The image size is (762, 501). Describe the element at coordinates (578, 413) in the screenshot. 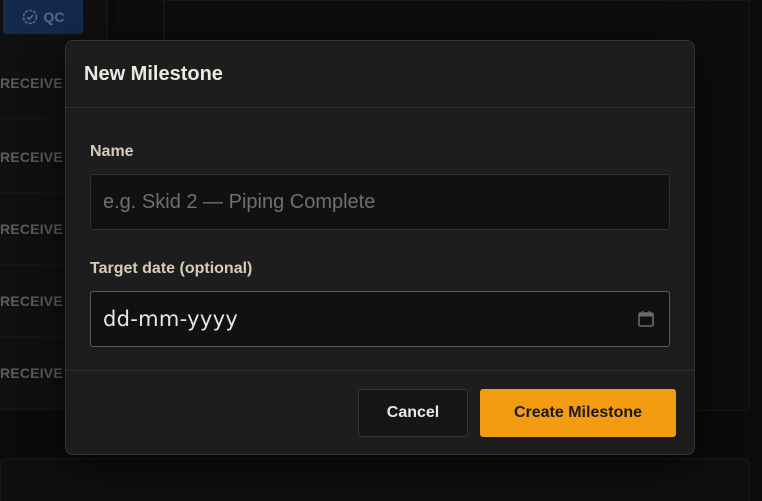

I see `create-milestone-button: Create Milestone` at that location.